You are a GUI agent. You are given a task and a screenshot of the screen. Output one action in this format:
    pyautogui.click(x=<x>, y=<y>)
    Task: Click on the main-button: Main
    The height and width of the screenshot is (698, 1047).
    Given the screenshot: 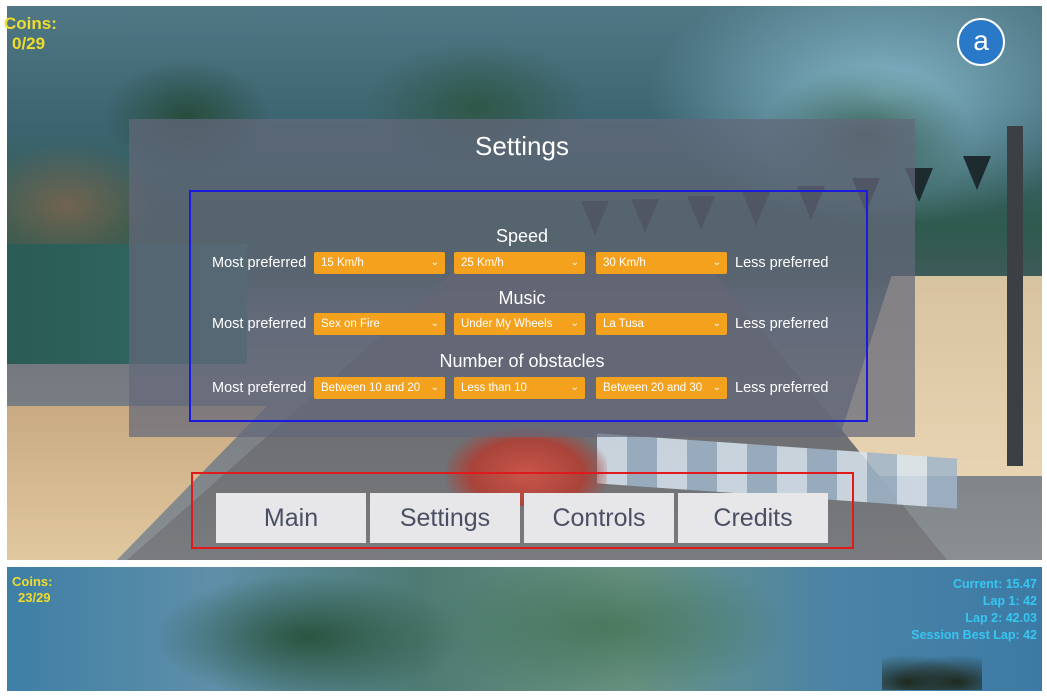 What is the action you would take?
    pyautogui.click(x=291, y=518)
    